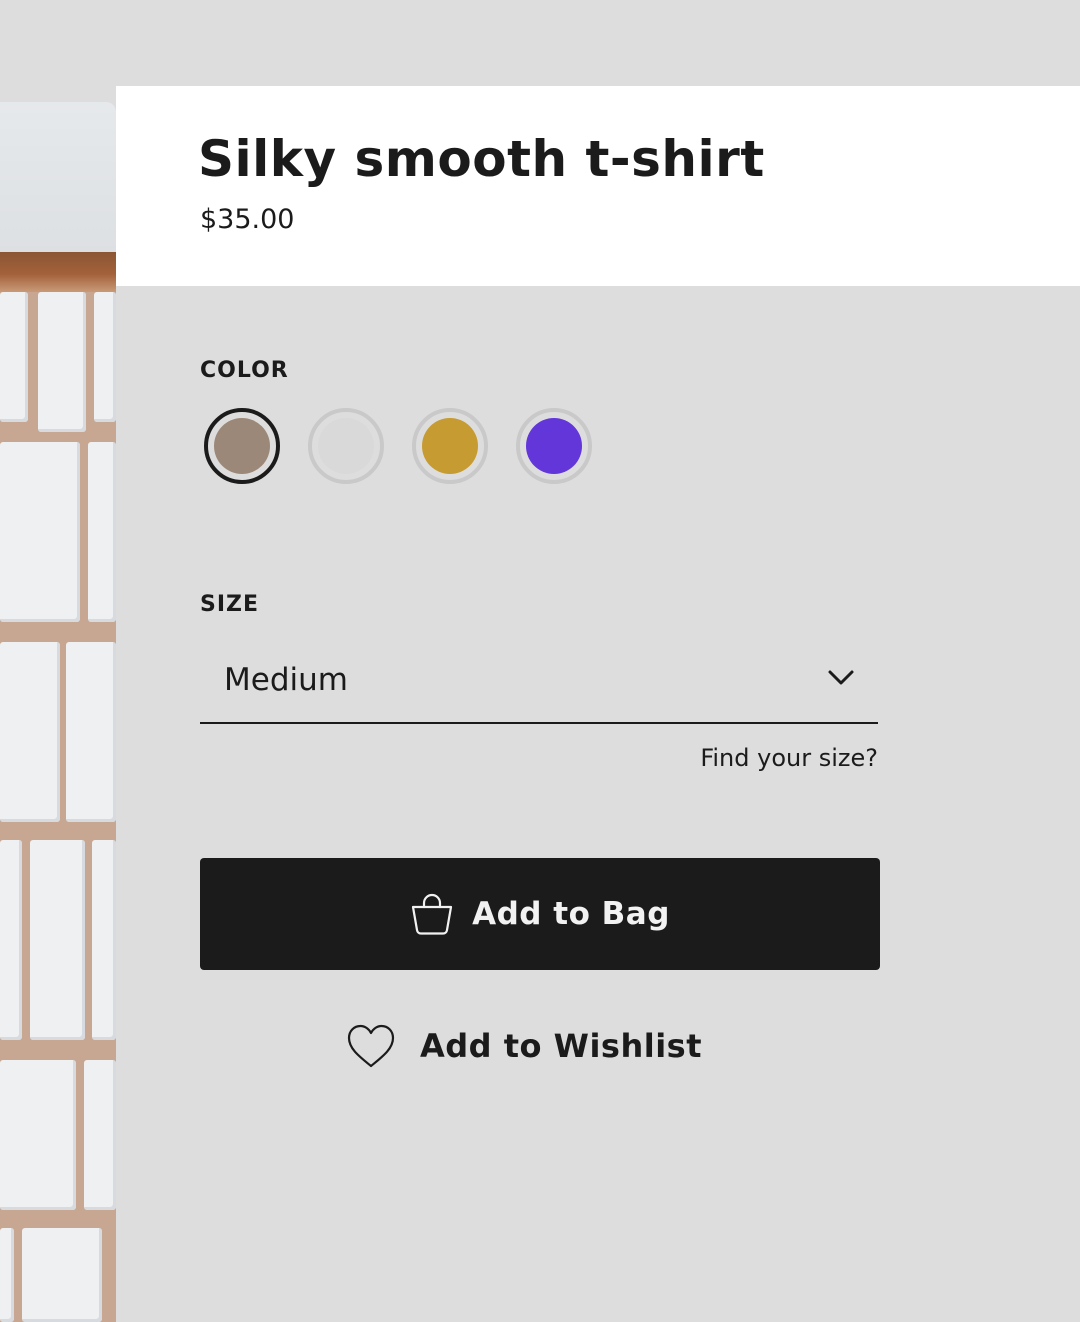  Describe the element at coordinates (244, 370) in the screenshot. I see `color-label: COLOR` at that location.